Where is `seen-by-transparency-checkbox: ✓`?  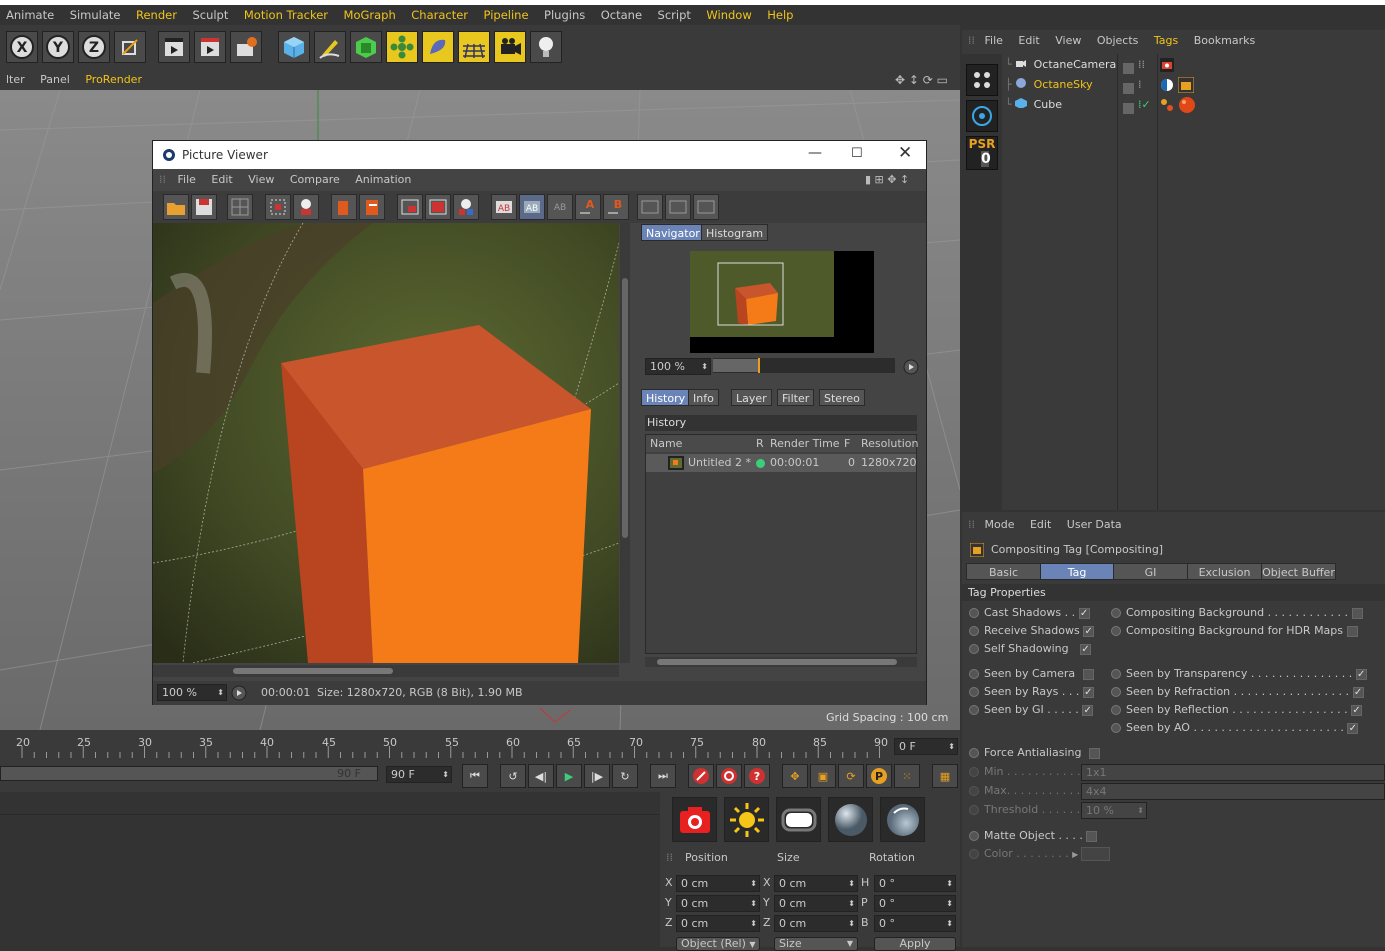 seen-by-transparency-checkbox: ✓ is located at coordinates (1361, 674).